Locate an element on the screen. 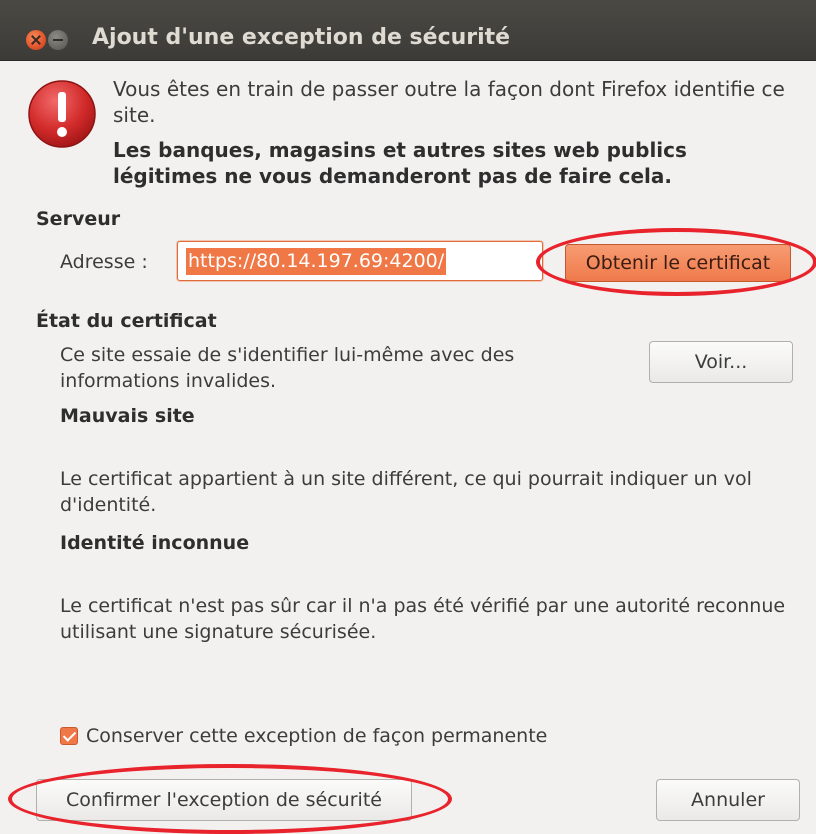 The image size is (816, 834). cancel-button: Annuler is located at coordinates (728, 800).